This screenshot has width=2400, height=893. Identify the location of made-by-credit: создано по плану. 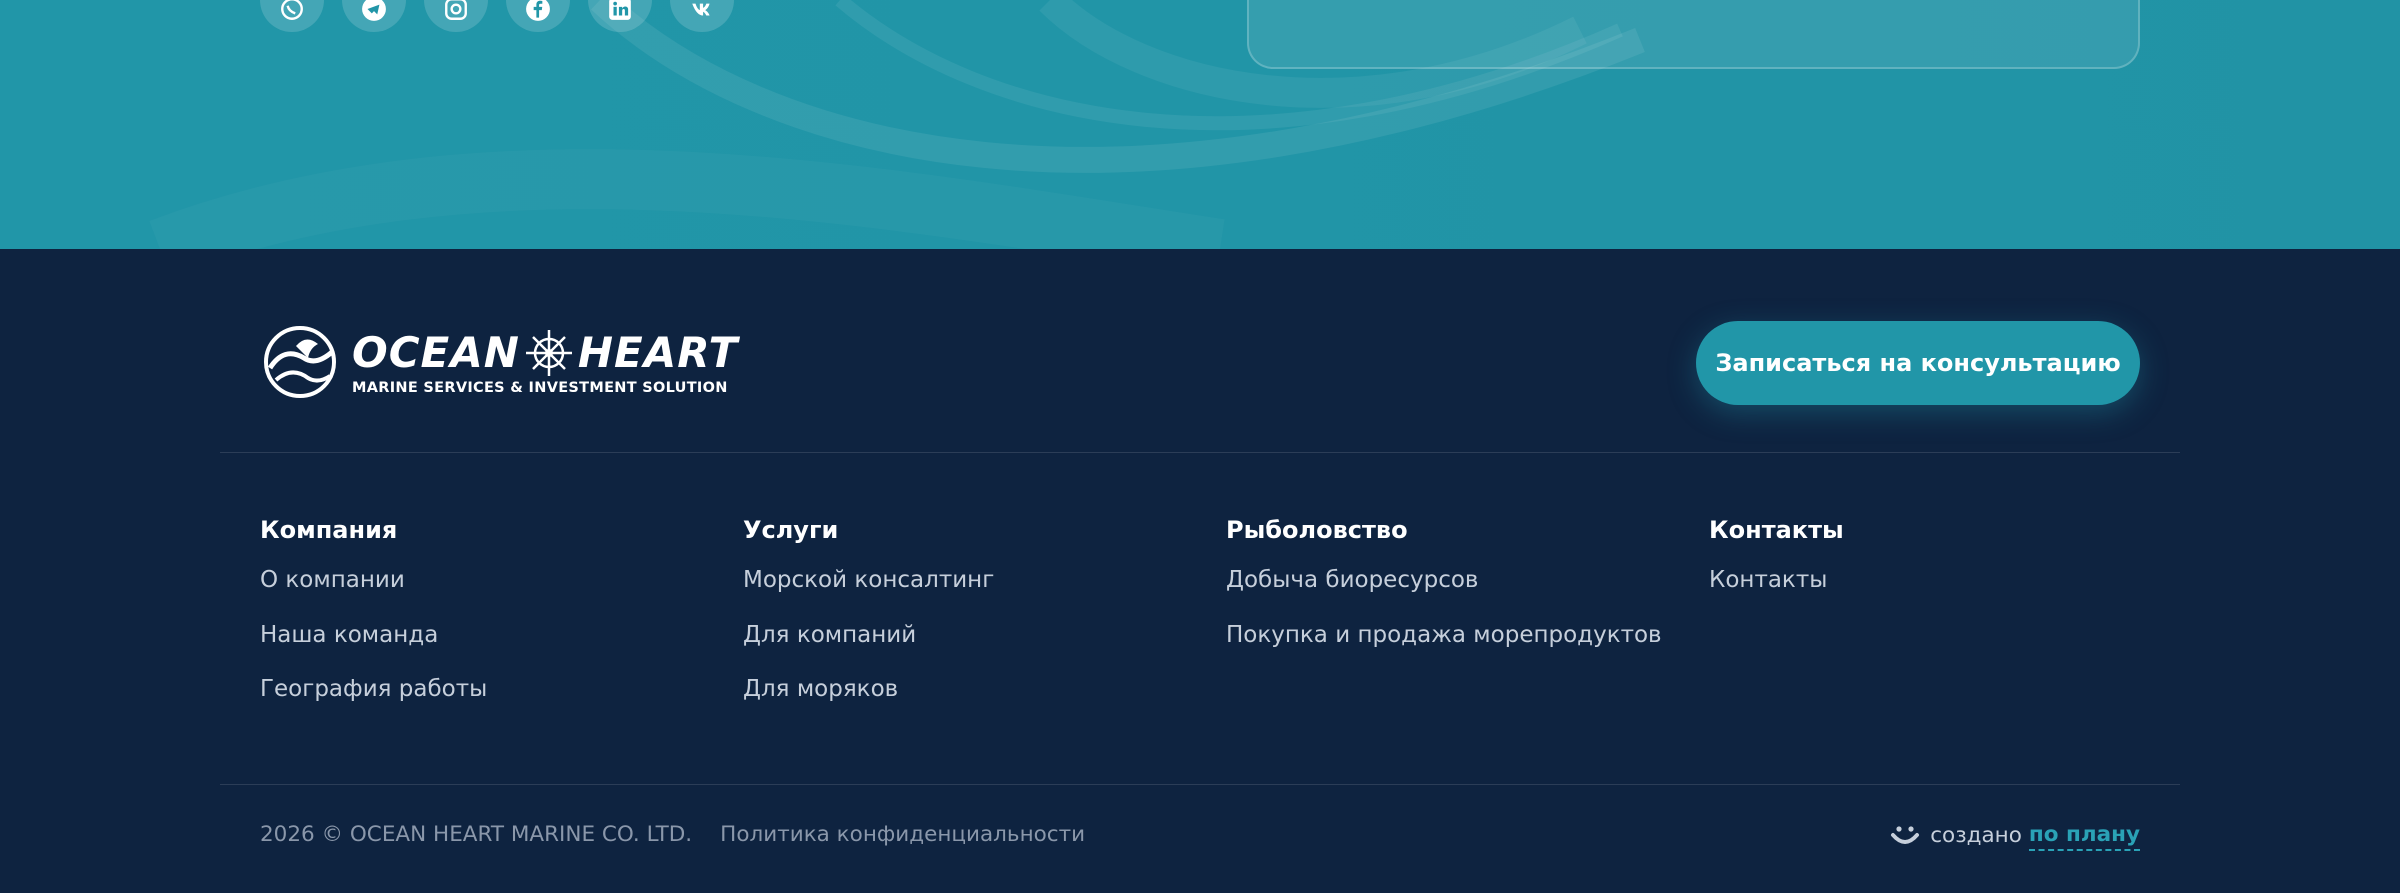
(2015, 836).